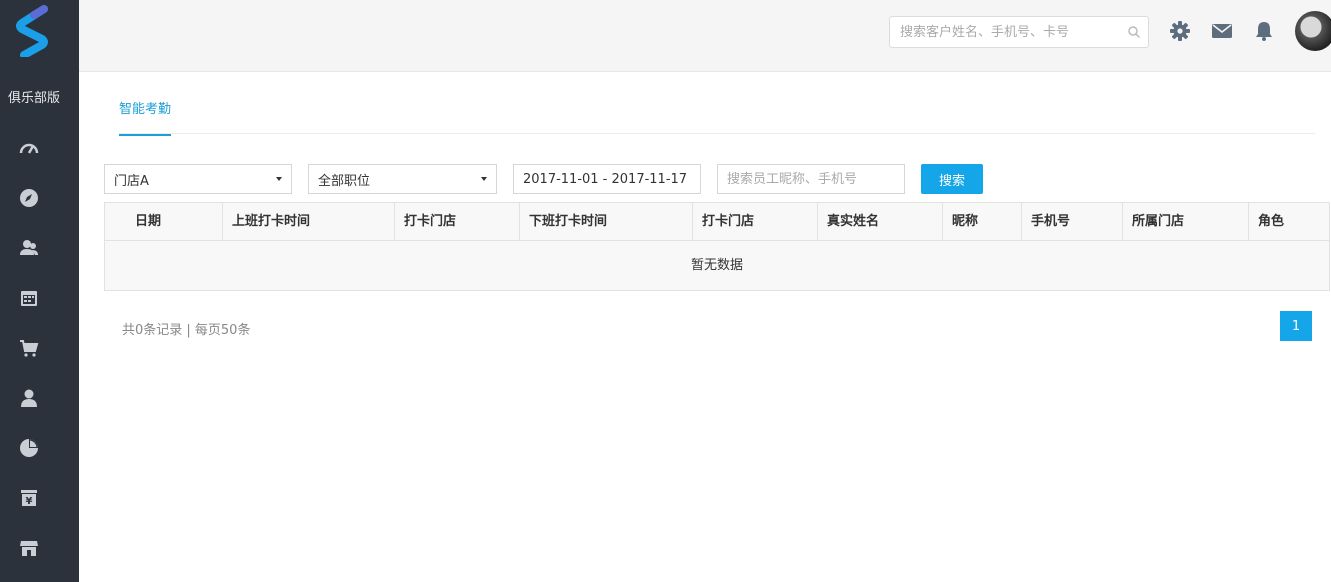  Describe the element at coordinates (186, 330) in the screenshot. I see `record-count: 共0条记录 | 每页50条` at that location.